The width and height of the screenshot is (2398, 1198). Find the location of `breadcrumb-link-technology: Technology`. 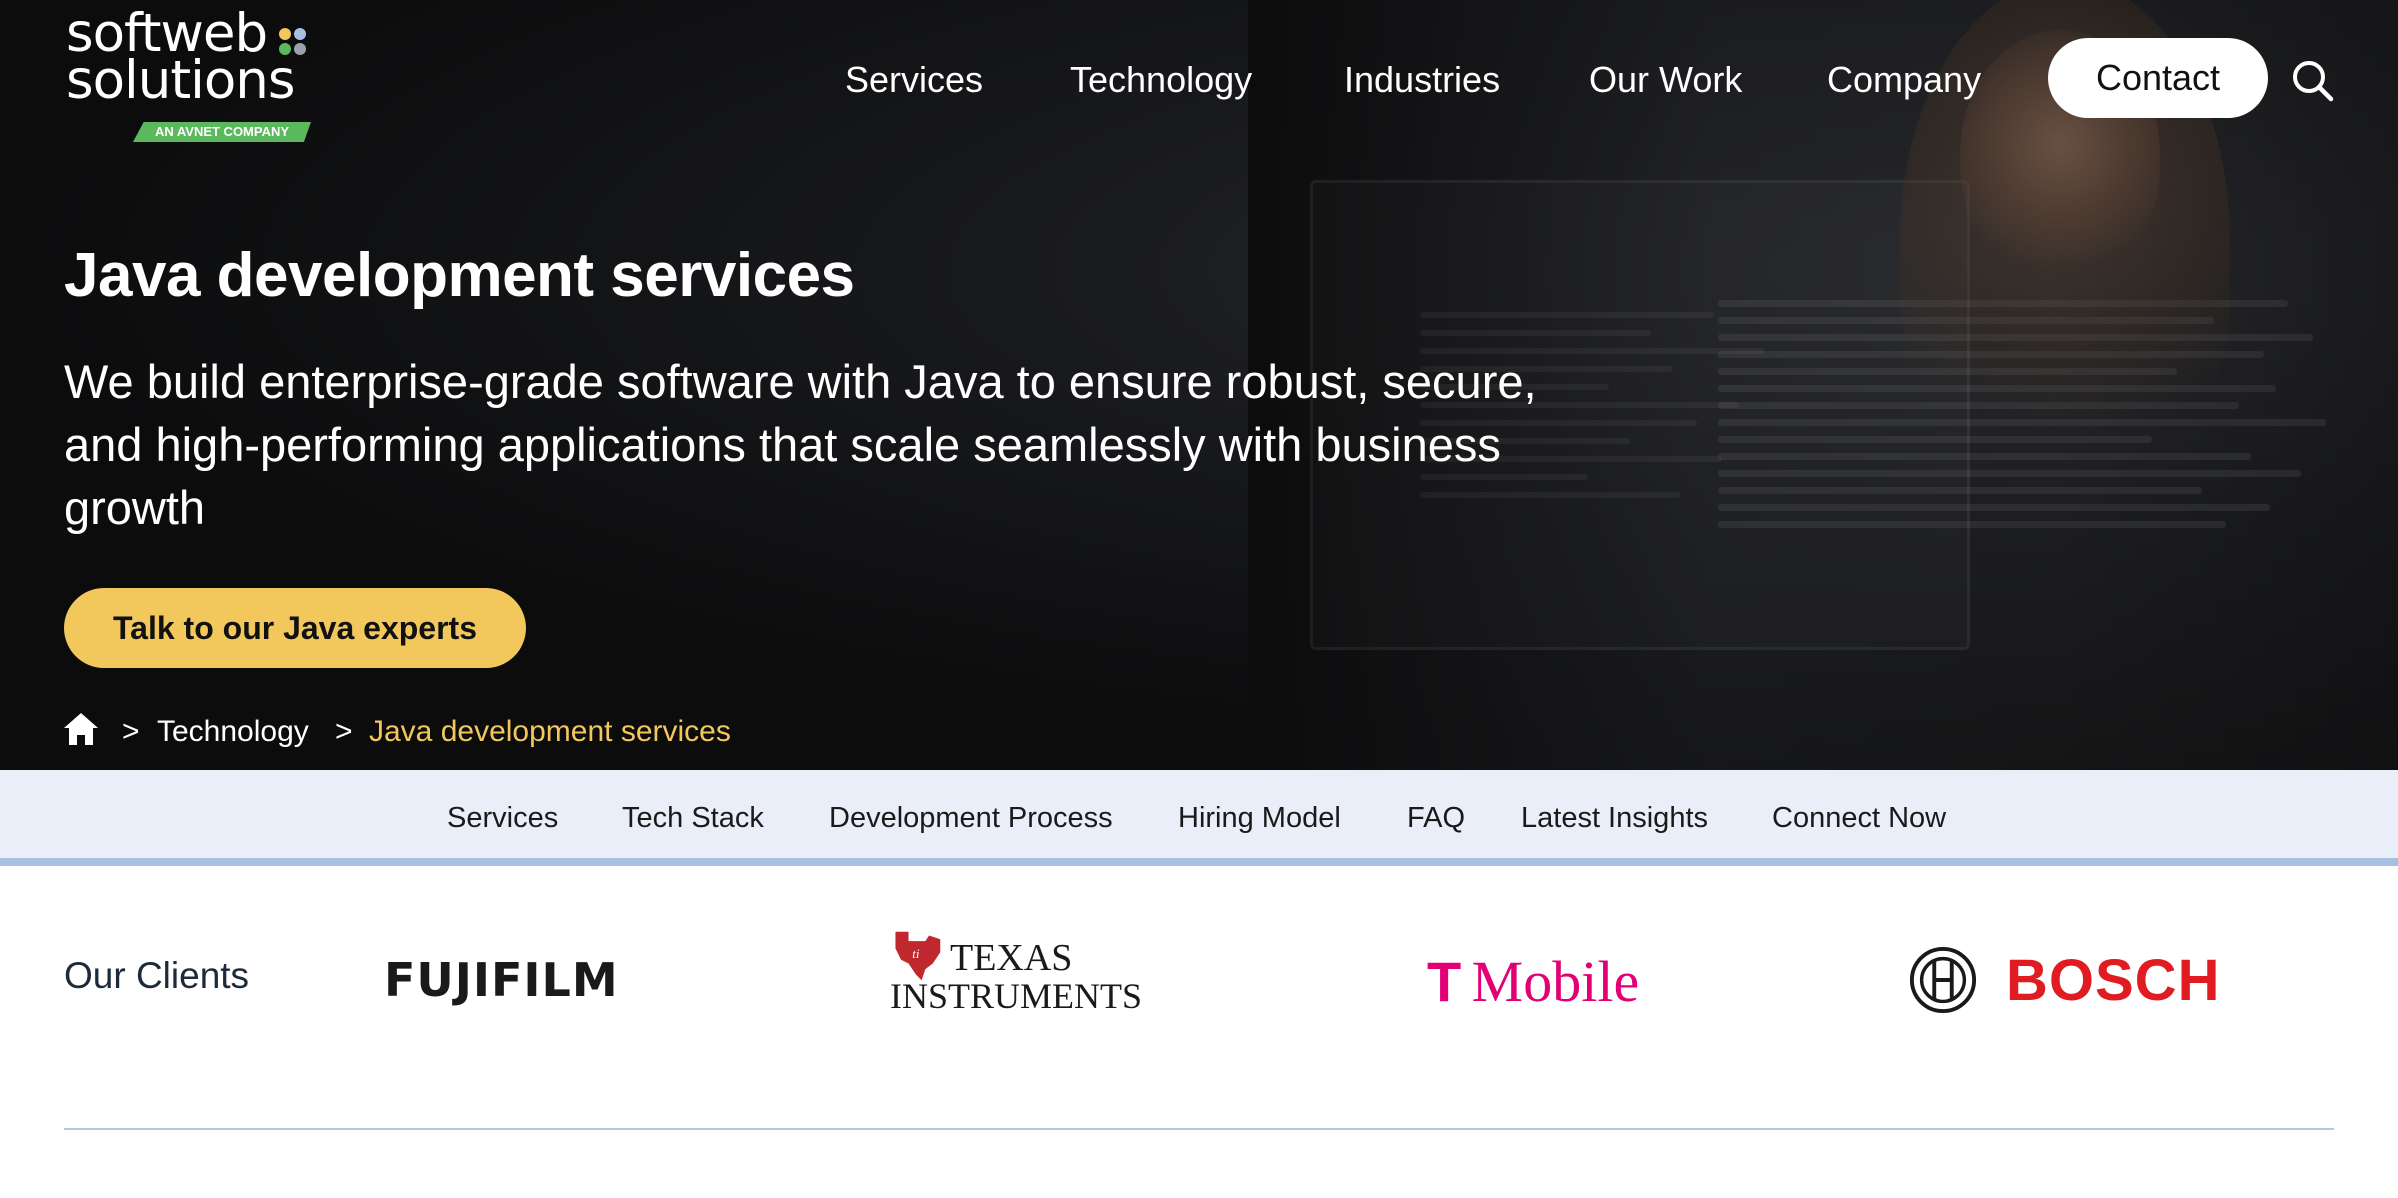

breadcrumb-link-technology: Technology is located at coordinates (233, 732).